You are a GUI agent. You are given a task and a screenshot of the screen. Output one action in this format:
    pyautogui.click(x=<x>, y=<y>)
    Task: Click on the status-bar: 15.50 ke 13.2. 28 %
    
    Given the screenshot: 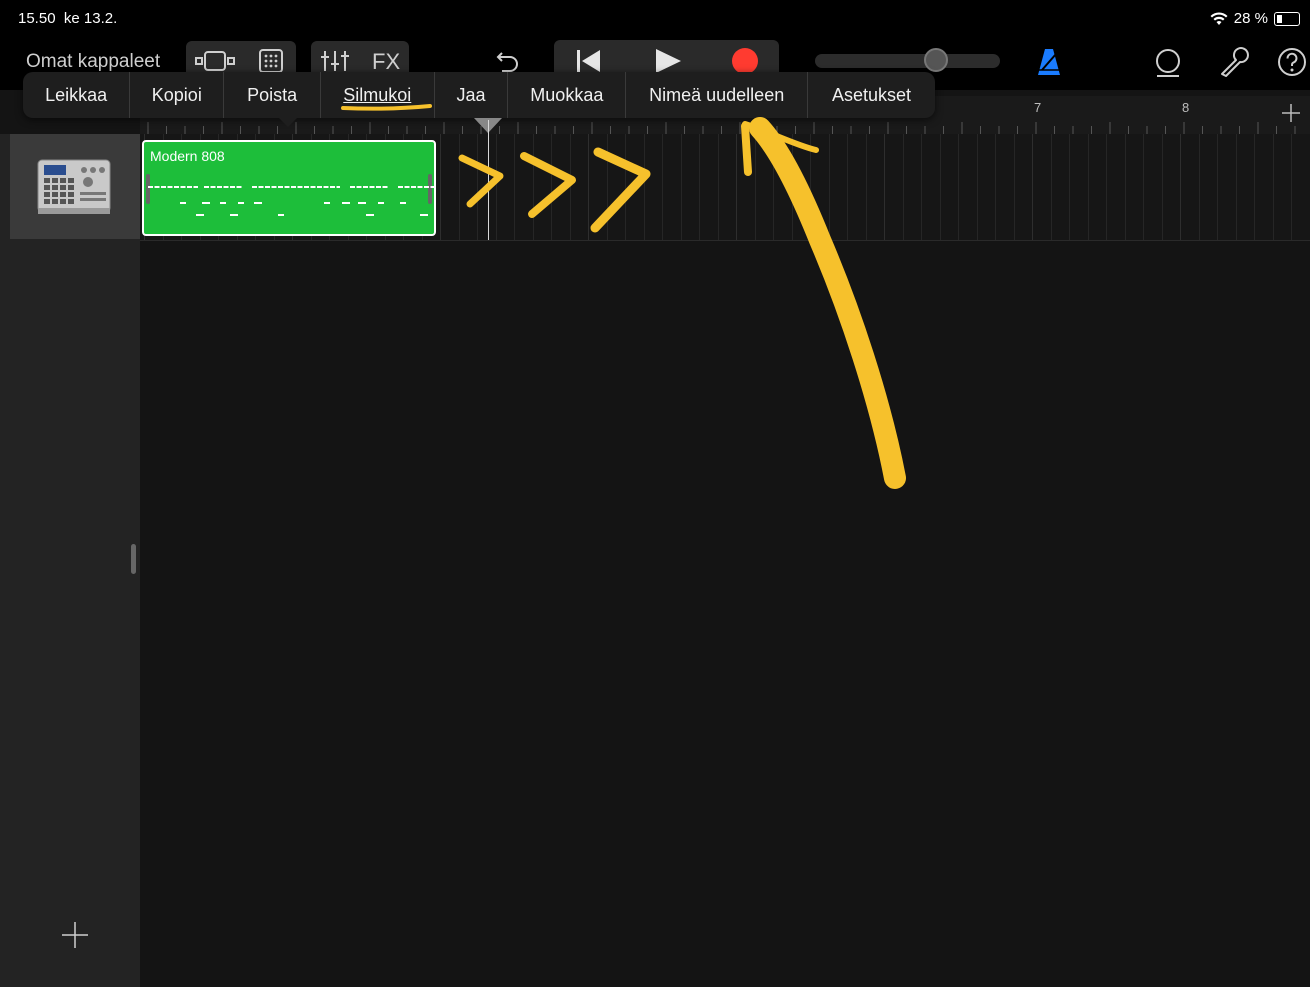 What is the action you would take?
    pyautogui.click(x=655, y=16)
    